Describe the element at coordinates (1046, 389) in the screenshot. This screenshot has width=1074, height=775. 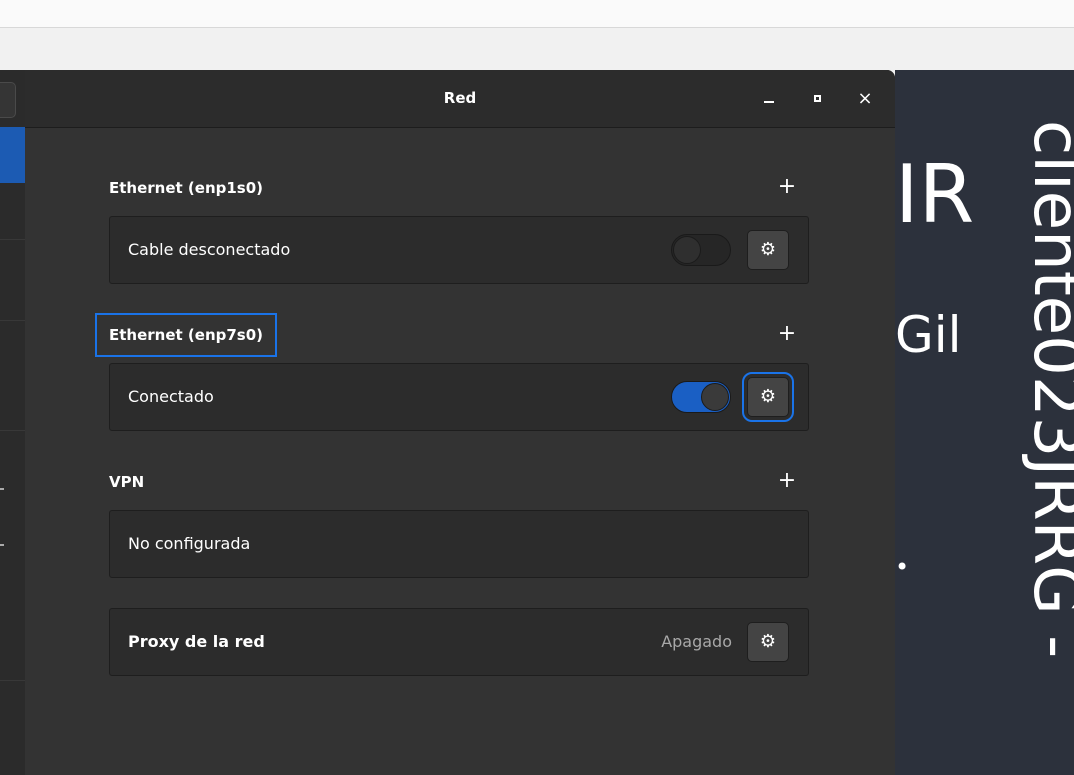
I see `slide-vertical-text: cliente023JRRG -` at that location.